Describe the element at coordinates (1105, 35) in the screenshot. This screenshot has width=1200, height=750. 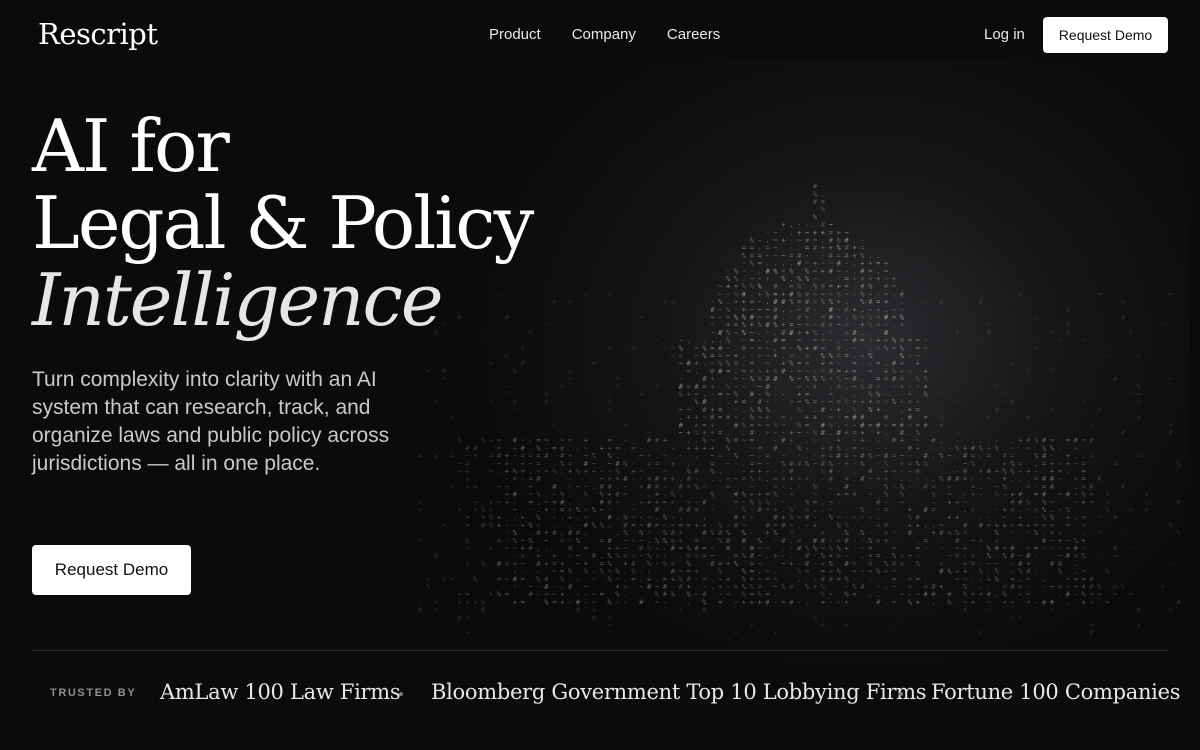
I see `nav-request-demo-button: Request Demo` at that location.